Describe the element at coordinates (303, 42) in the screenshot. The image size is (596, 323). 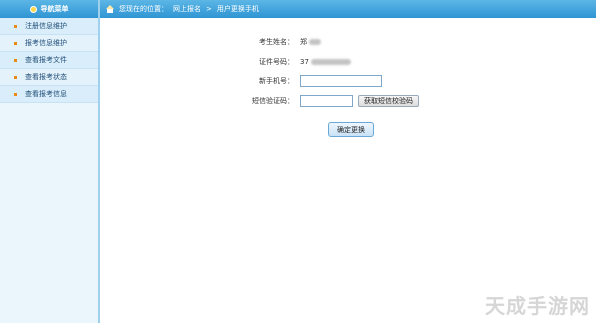
I see `name-value: 郑` at that location.